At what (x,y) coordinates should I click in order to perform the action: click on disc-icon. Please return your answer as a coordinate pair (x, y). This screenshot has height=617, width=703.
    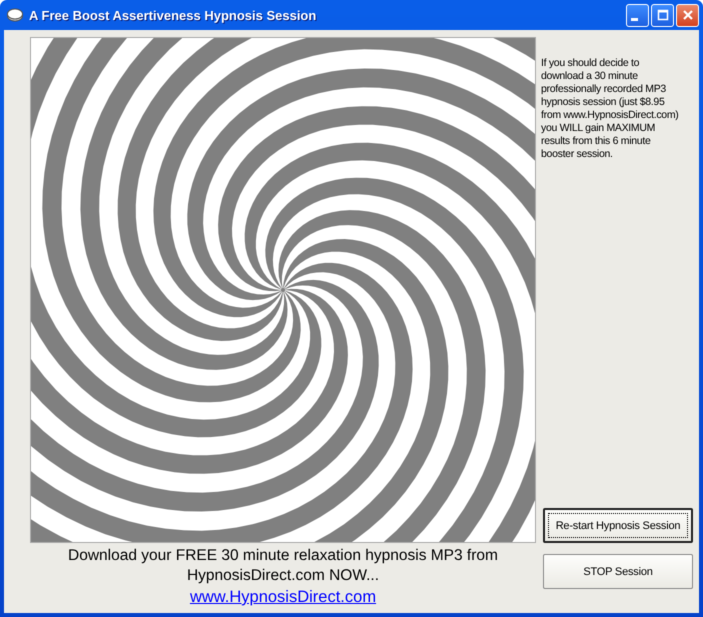
    Looking at the image, I should click on (15, 15).